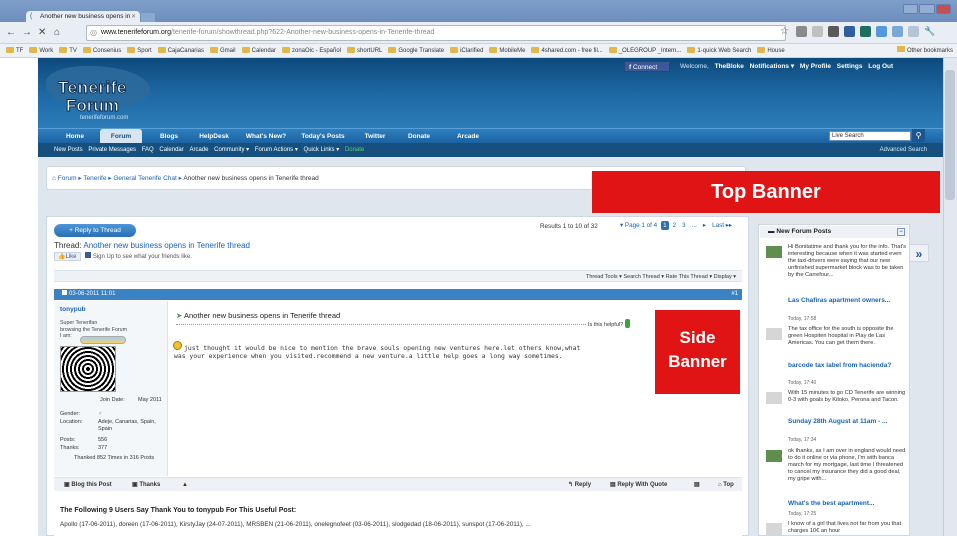 This screenshot has width=957, height=536. I want to click on advanced-search-link: Advanced Search, so click(903, 150).